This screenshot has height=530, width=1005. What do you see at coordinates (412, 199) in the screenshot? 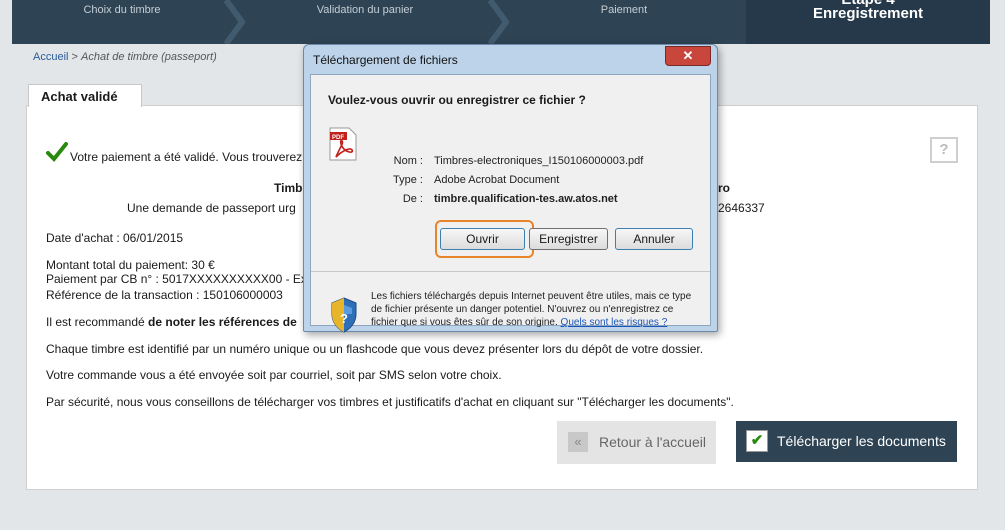
I see `file-source-label: De :` at bounding box center [412, 199].